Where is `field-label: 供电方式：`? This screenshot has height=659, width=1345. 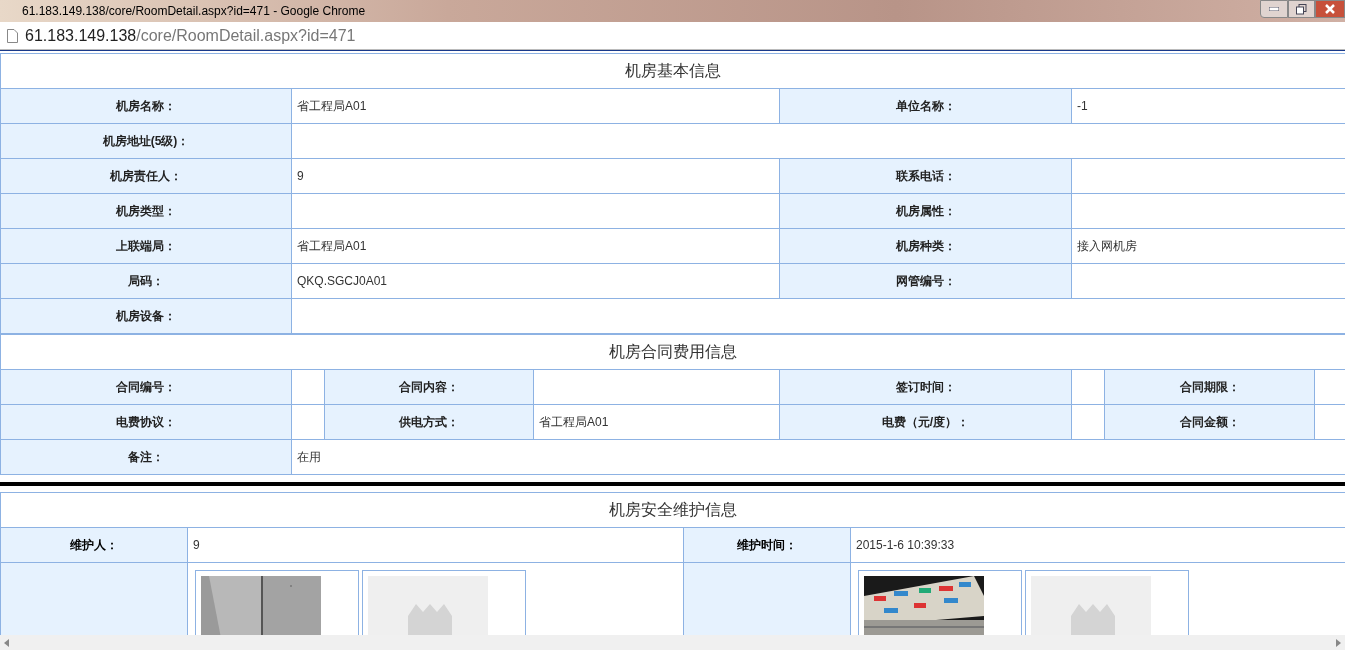 field-label: 供电方式： is located at coordinates (429, 422).